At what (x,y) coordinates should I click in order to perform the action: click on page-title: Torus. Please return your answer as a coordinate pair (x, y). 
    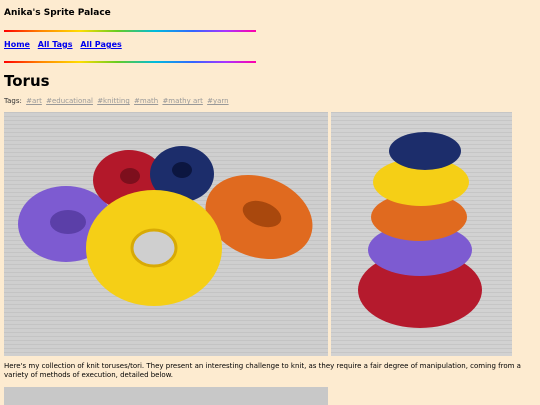
    Looking at the image, I should click on (27, 81).